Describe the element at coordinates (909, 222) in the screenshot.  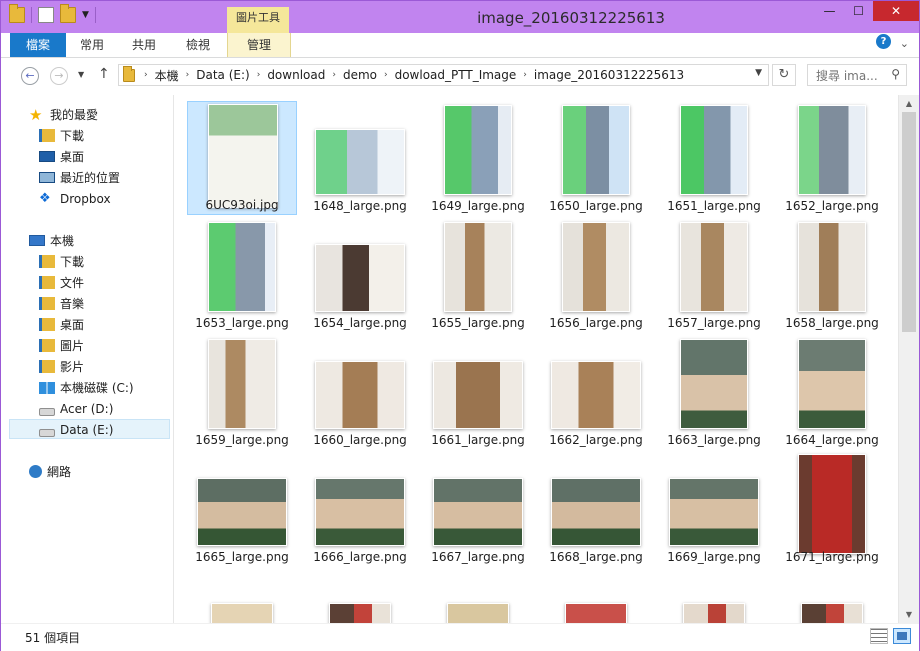
I see `scrollbar-thumb` at that location.